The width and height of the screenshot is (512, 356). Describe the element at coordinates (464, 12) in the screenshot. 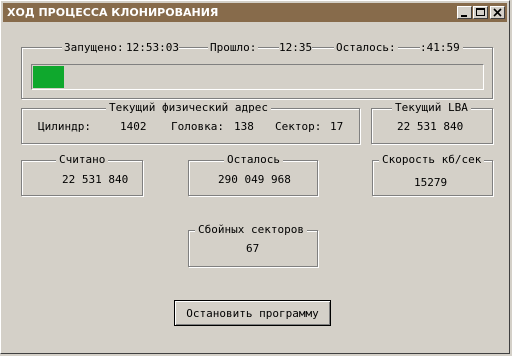

I see `minimize-button` at that location.